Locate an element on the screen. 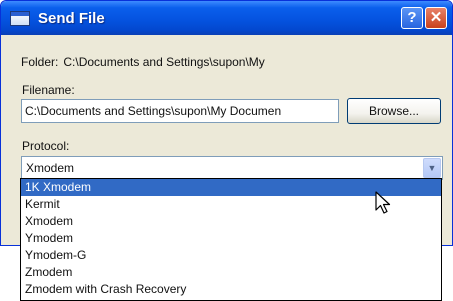  folder-label: Folder: is located at coordinates (40, 62).